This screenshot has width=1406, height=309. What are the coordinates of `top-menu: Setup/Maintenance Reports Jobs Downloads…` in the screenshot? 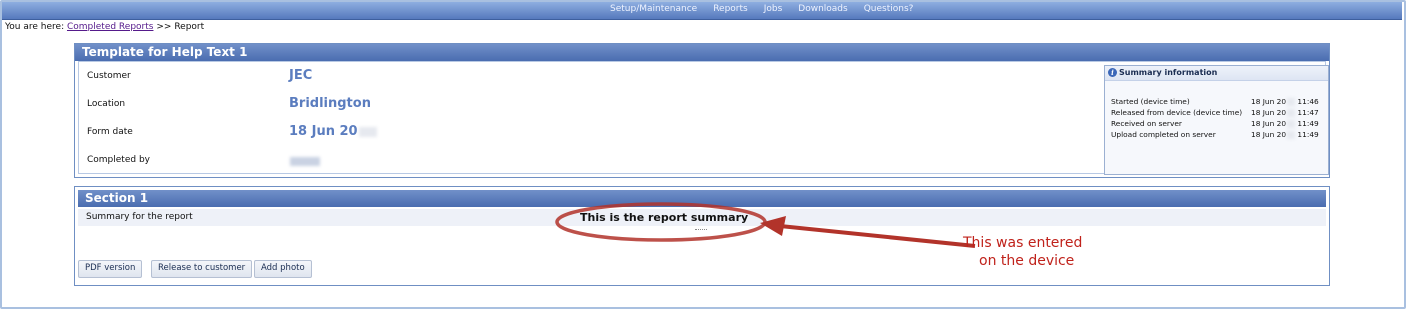 It's located at (761, 9).